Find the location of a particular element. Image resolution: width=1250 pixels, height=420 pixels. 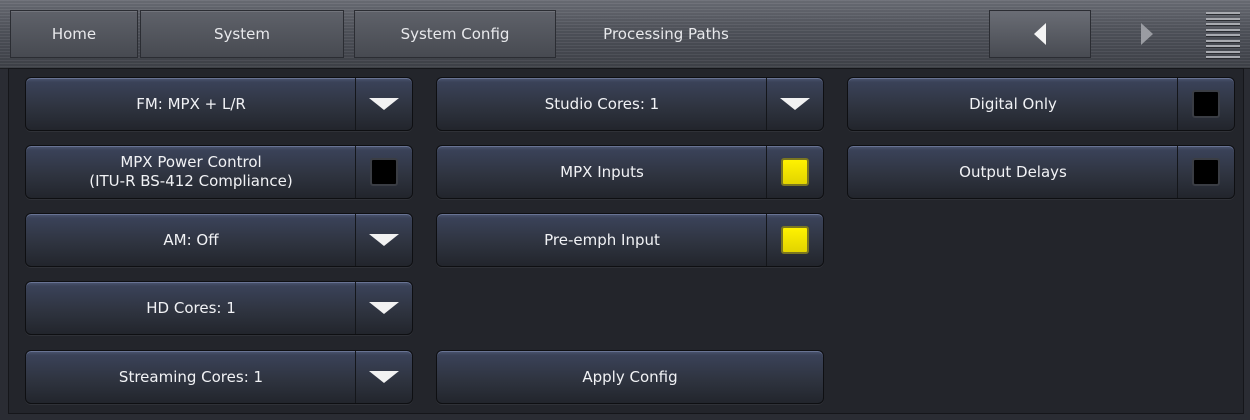

hd-cores-dropdown: HD Cores: 1 is located at coordinates (219, 308).